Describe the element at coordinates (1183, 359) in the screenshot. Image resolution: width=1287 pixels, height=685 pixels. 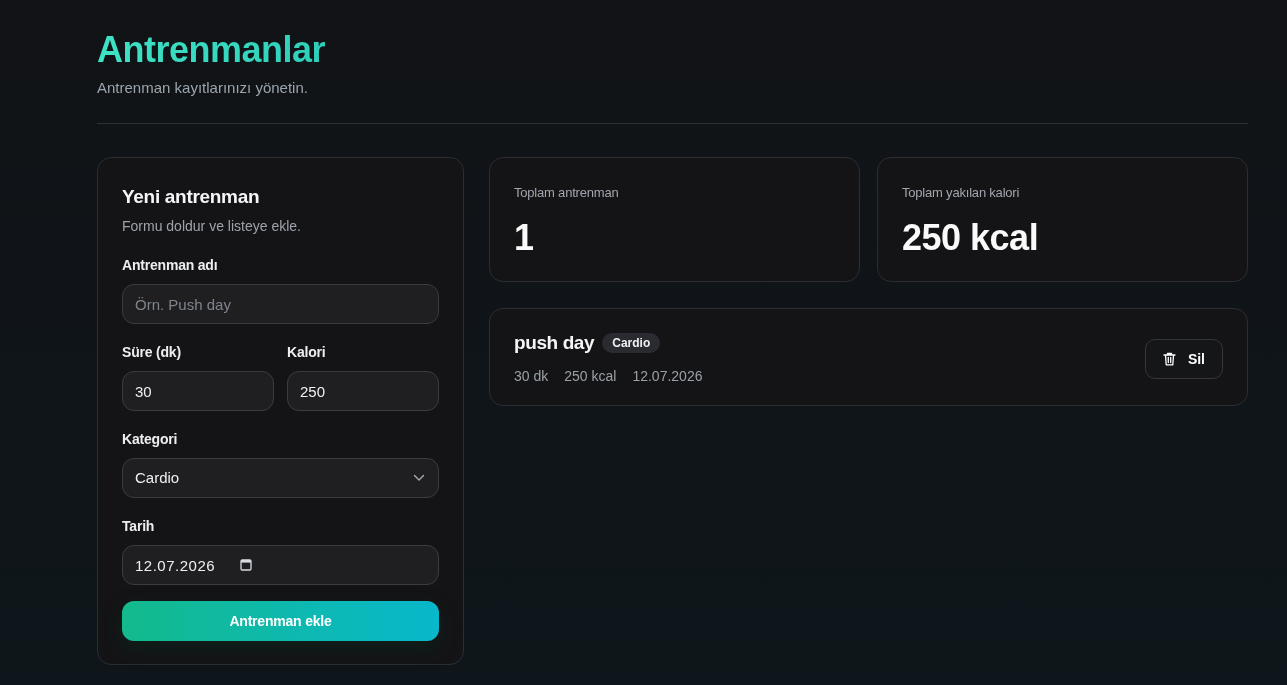
I see `delete-button: Sil` at that location.